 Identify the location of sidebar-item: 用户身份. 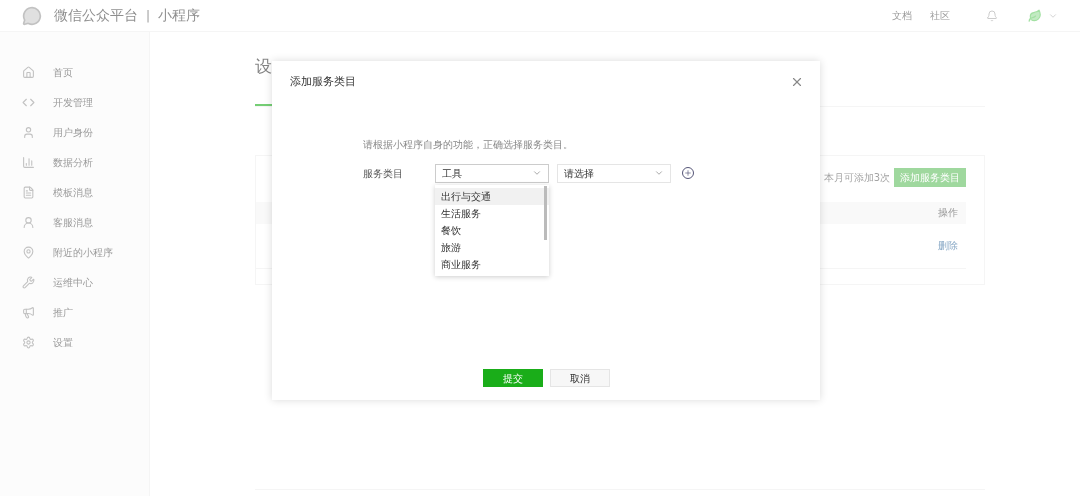
(74, 132).